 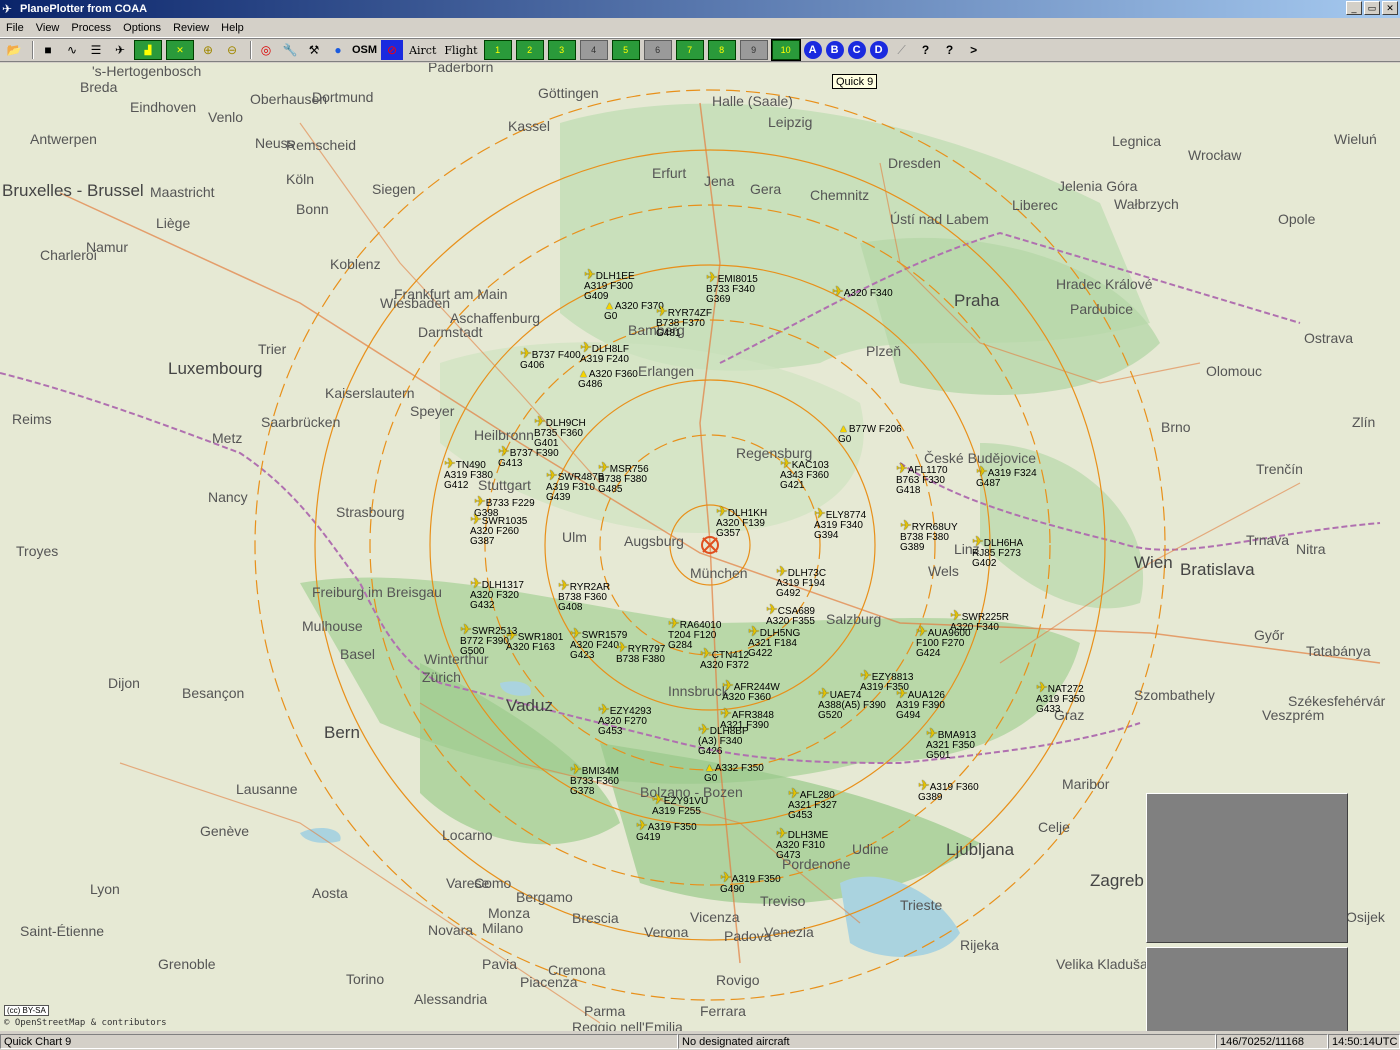 I want to click on aircraft-marker: ✈EMI8015 B733 F340 G369, so click(x=732, y=287).